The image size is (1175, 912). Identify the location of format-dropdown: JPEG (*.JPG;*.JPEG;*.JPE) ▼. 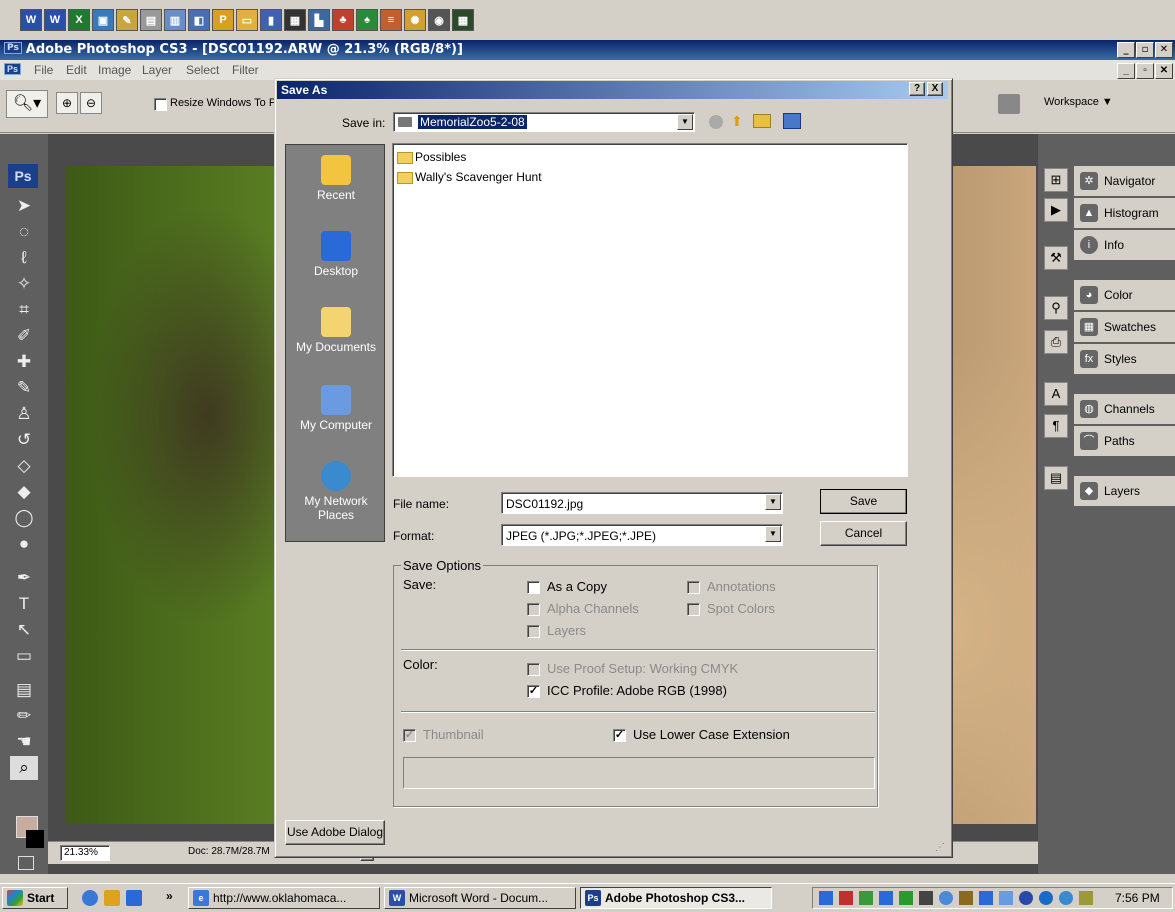
(642, 535).